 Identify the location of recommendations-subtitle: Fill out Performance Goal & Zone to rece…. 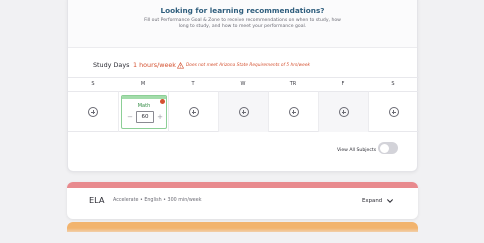
(242, 24).